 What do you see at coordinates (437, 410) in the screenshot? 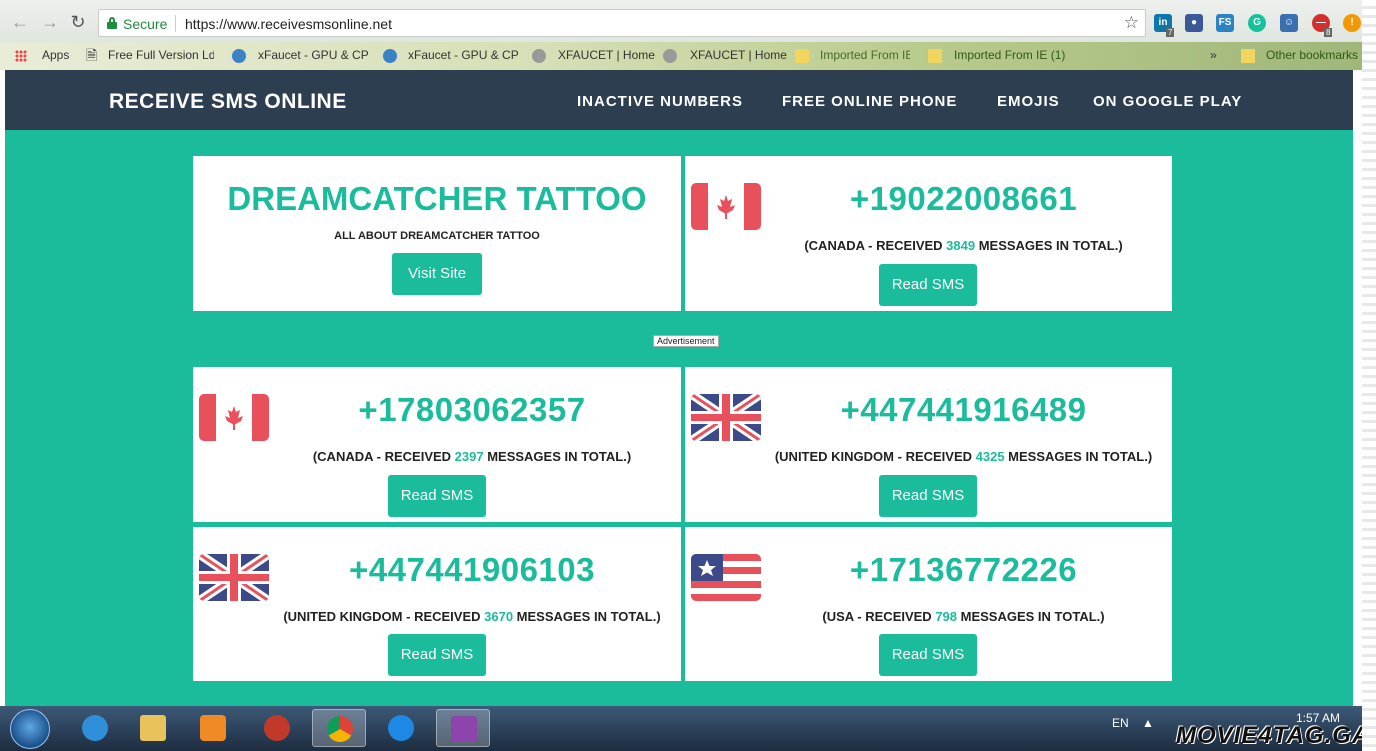
I see `phone-number: +17803062357` at bounding box center [437, 410].